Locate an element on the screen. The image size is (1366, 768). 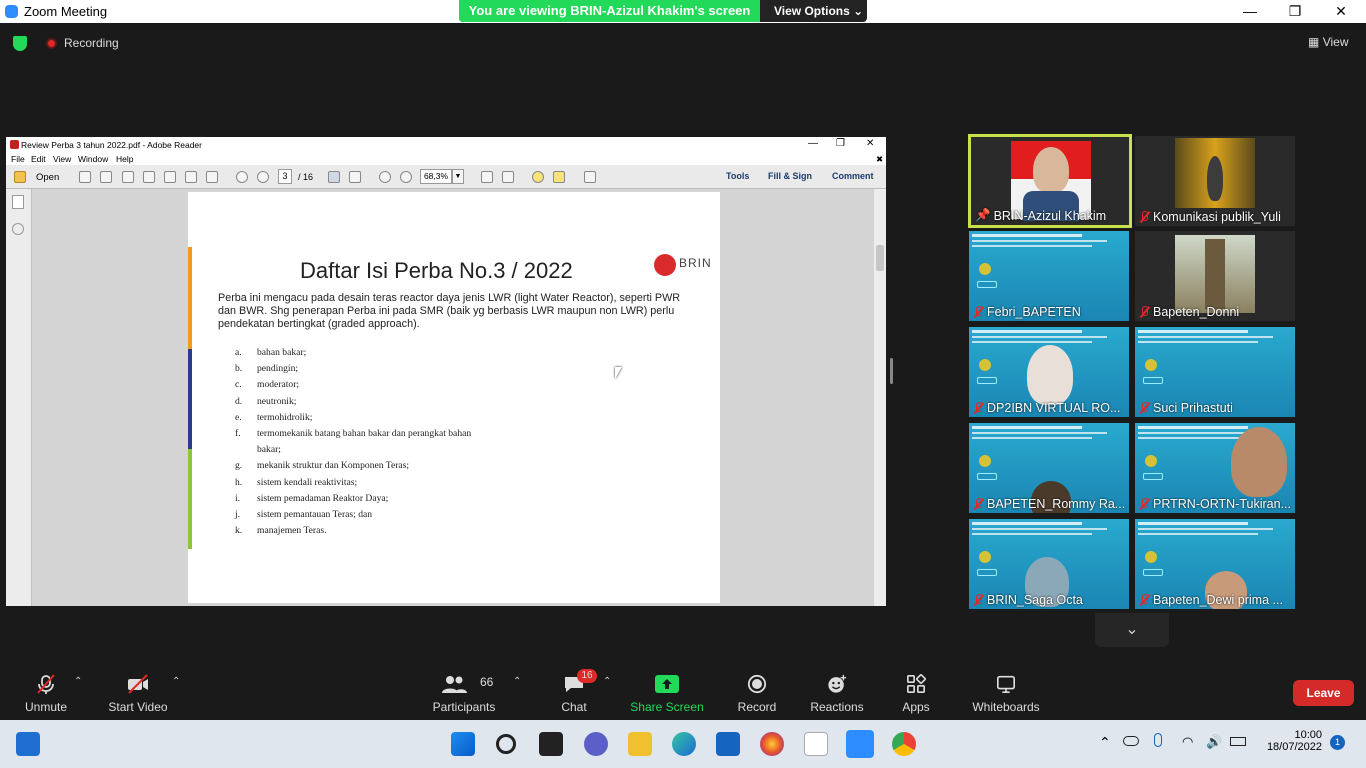
pages-icon is located at coordinates (18, 202).